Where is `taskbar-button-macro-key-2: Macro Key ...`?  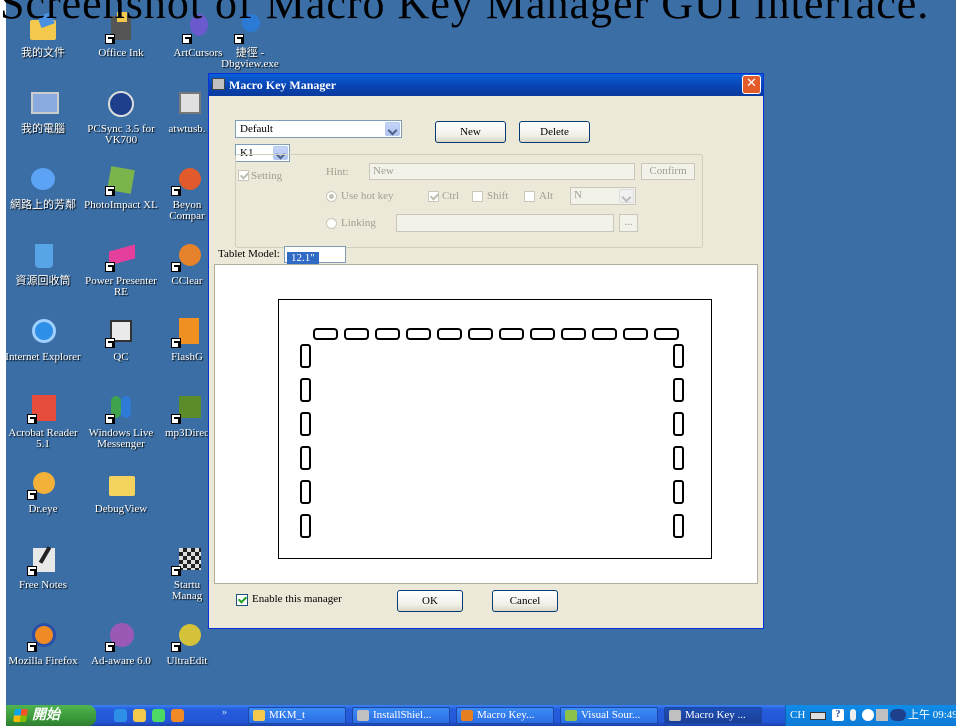 taskbar-button-macro-key-2: Macro Key ... is located at coordinates (713, 715).